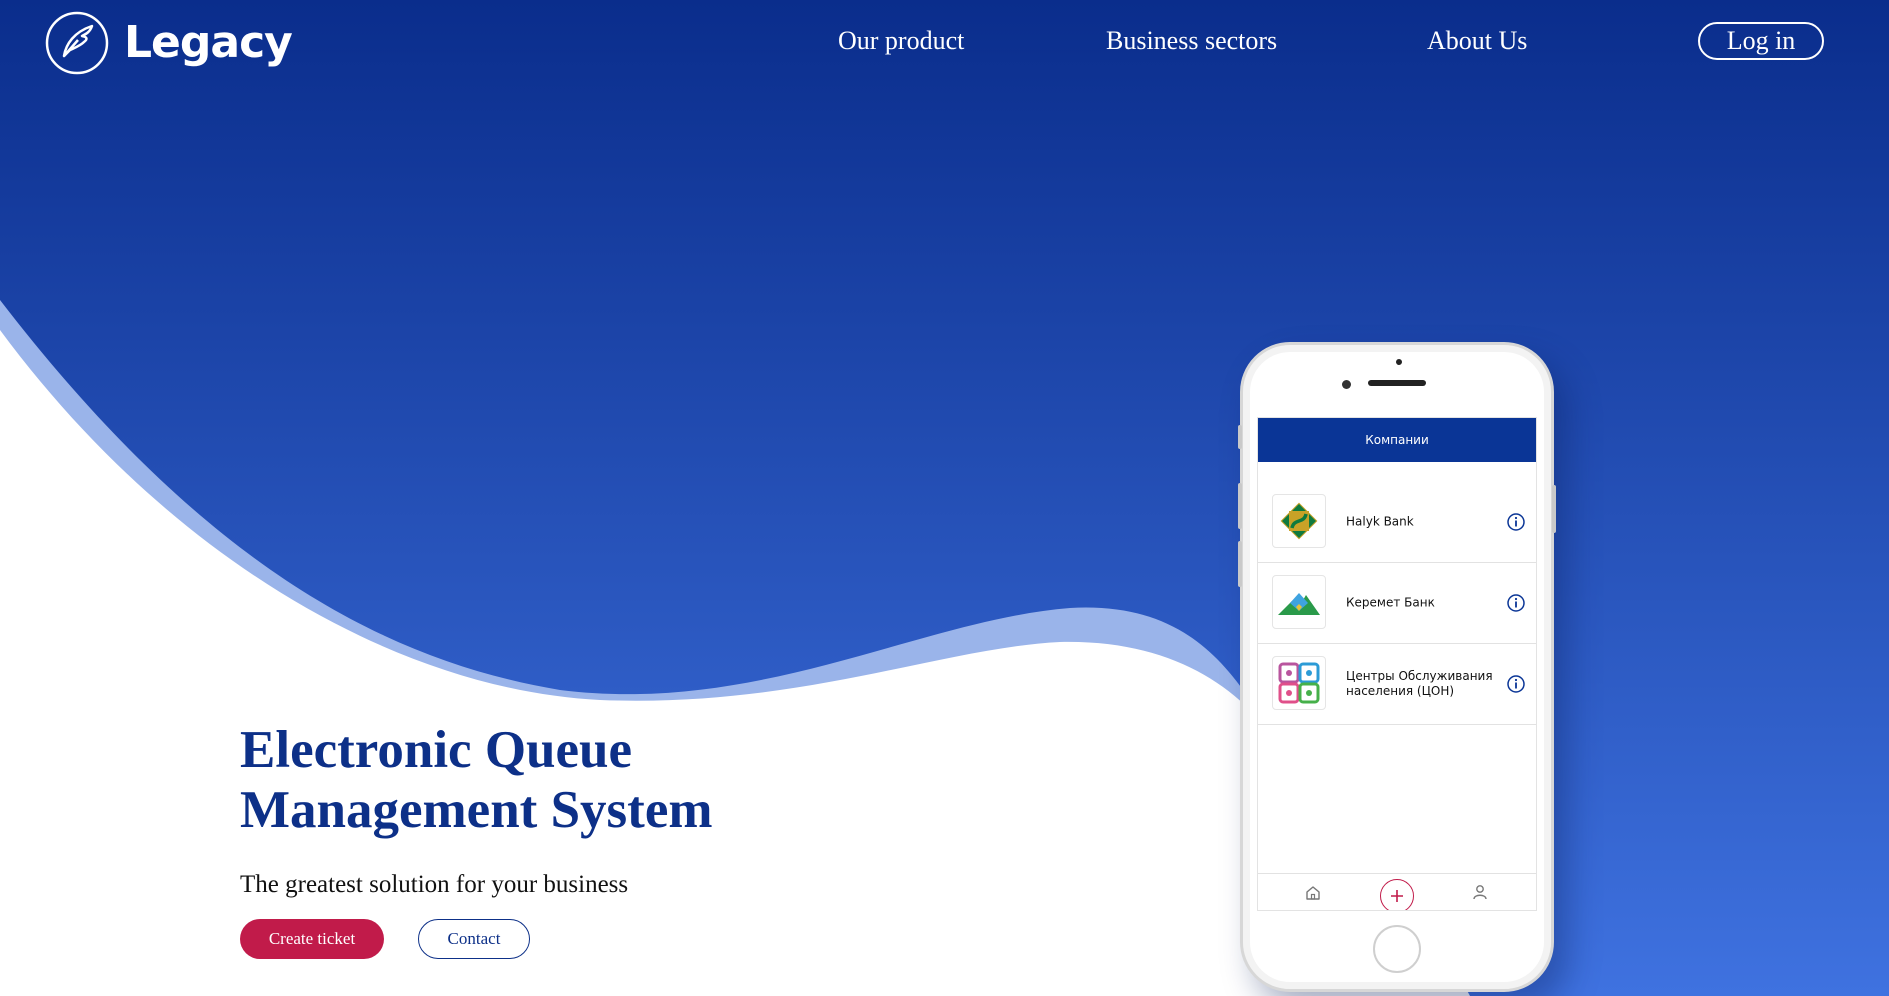 The height and width of the screenshot is (996, 1889). I want to click on hero-title-line-1: Electronic Queue, so click(436, 750).